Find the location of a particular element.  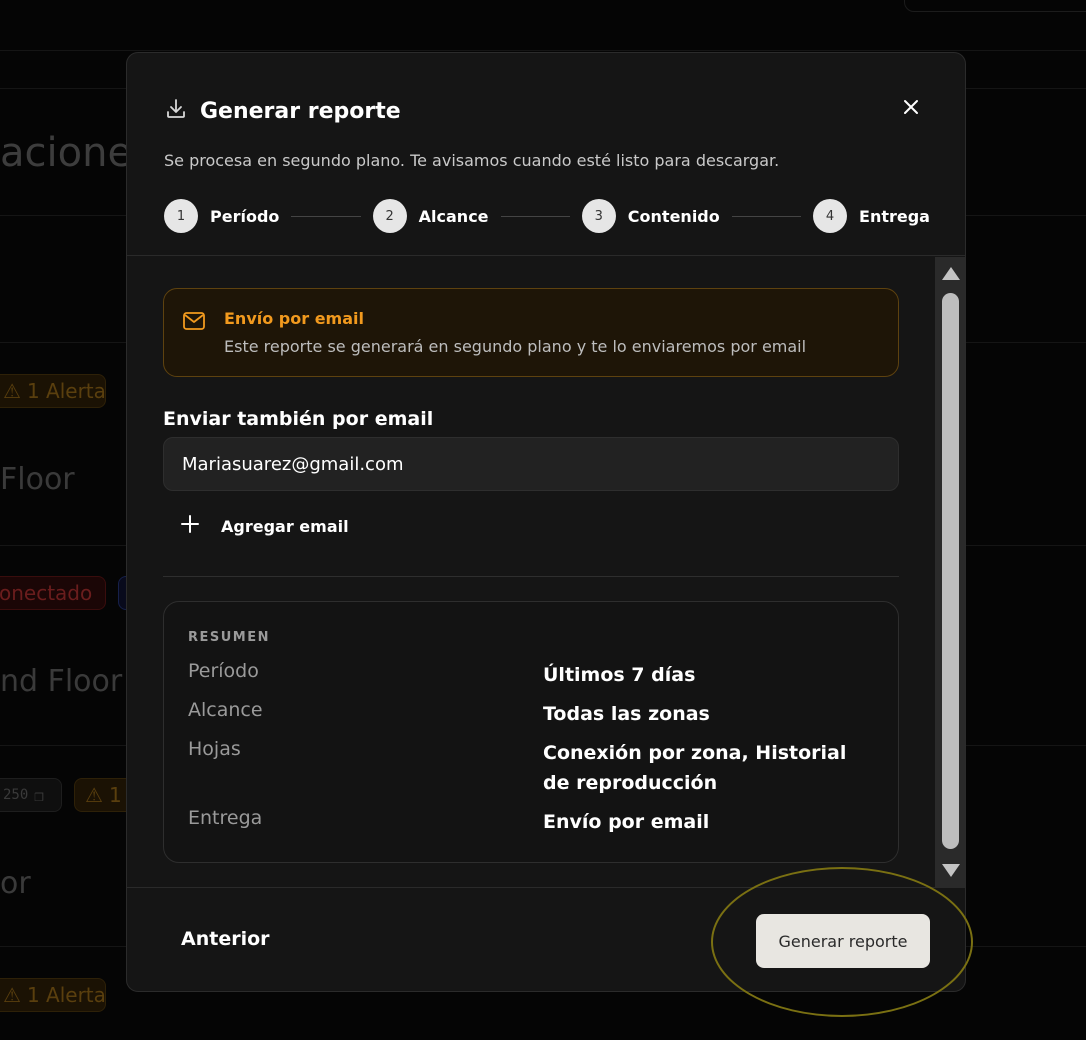

scrollbar-thumb is located at coordinates (950, 571).